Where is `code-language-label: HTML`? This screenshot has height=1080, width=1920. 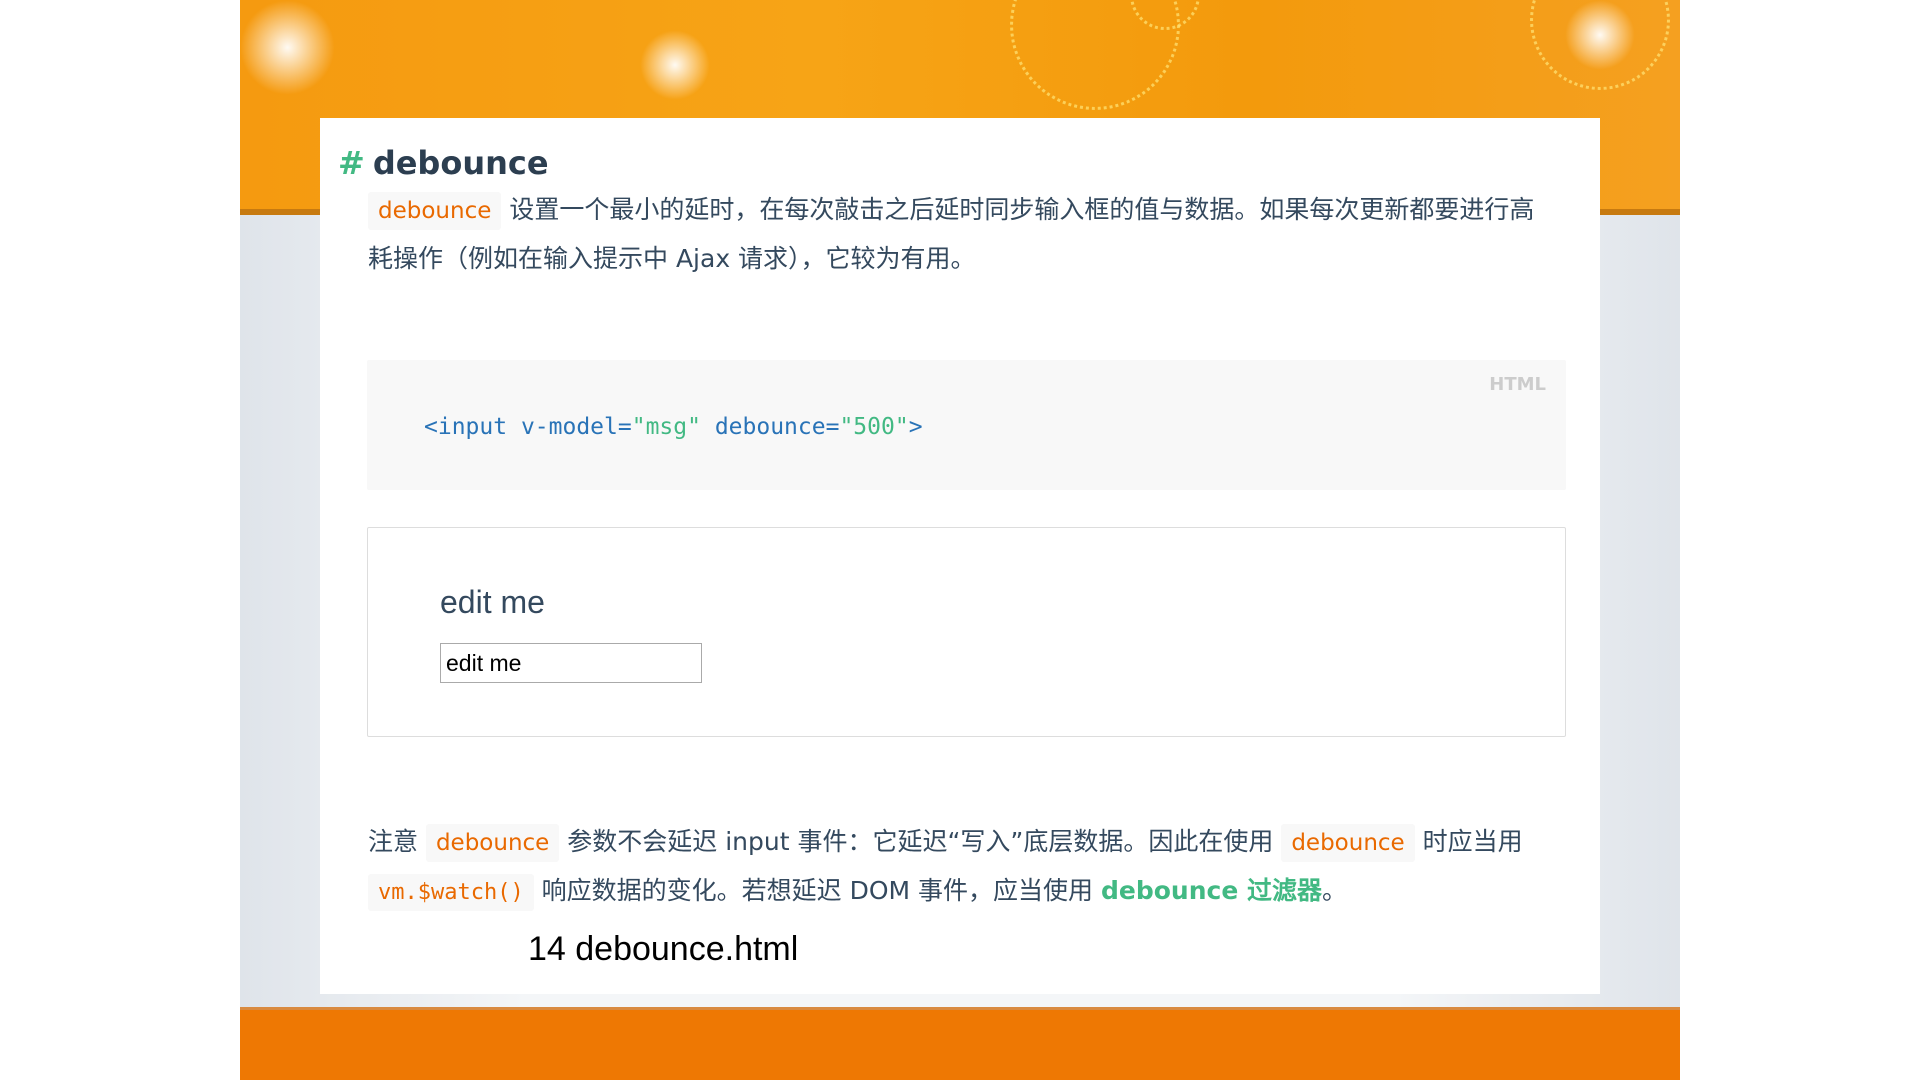 code-language-label: HTML is located at coordinates (1517, 384).